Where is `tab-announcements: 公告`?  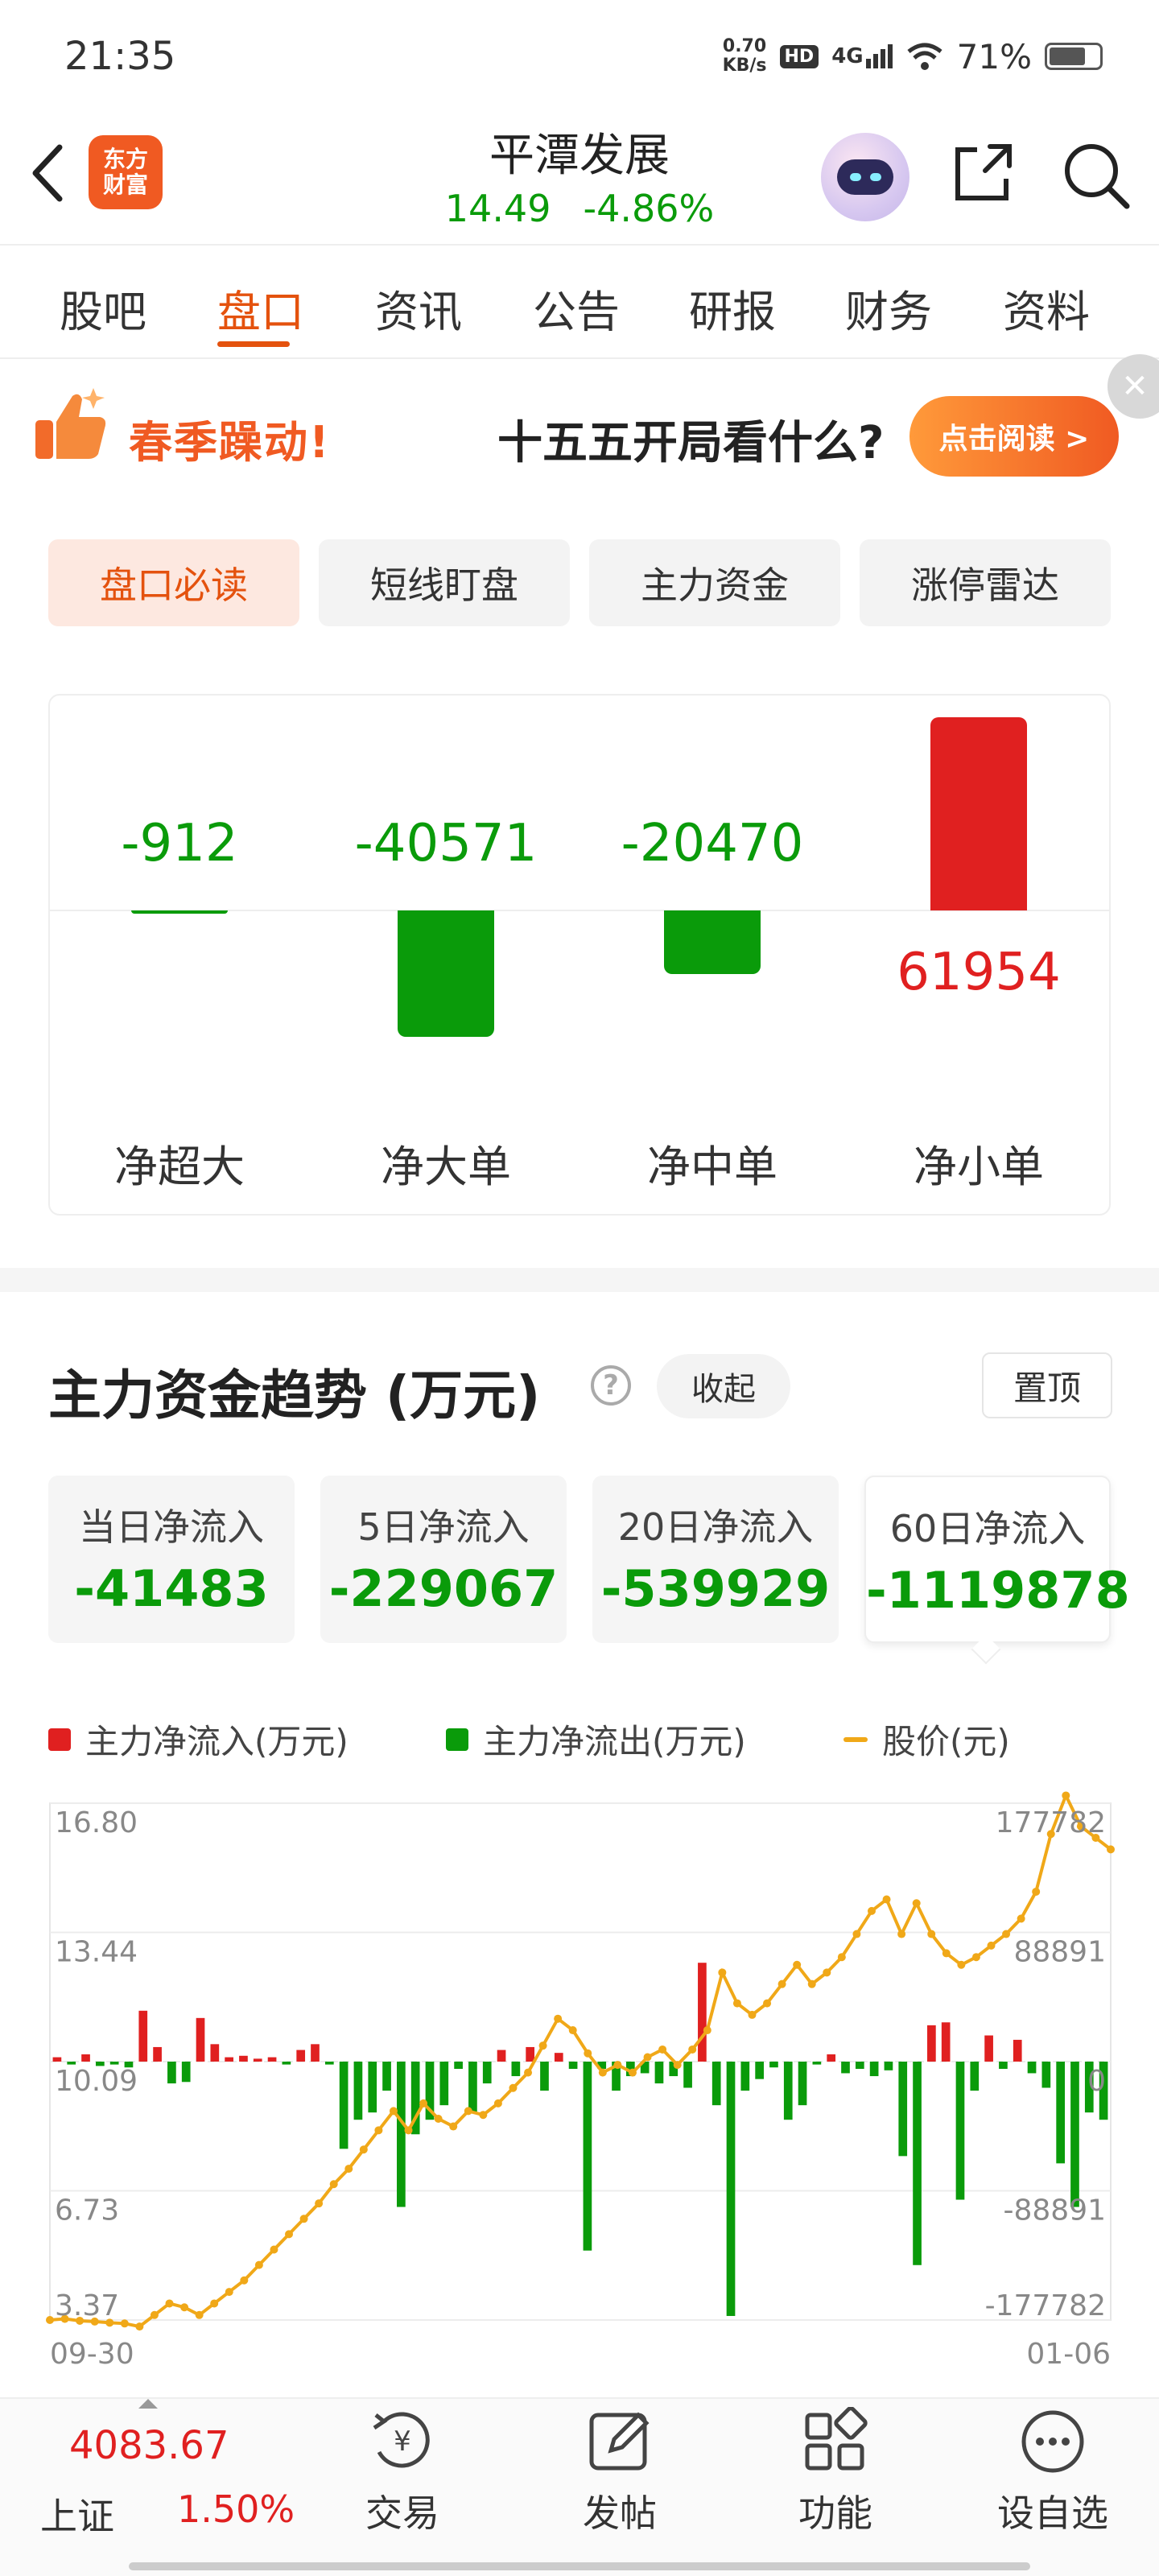 tab-announcements: 公告 is located at coordinates (576, 308).